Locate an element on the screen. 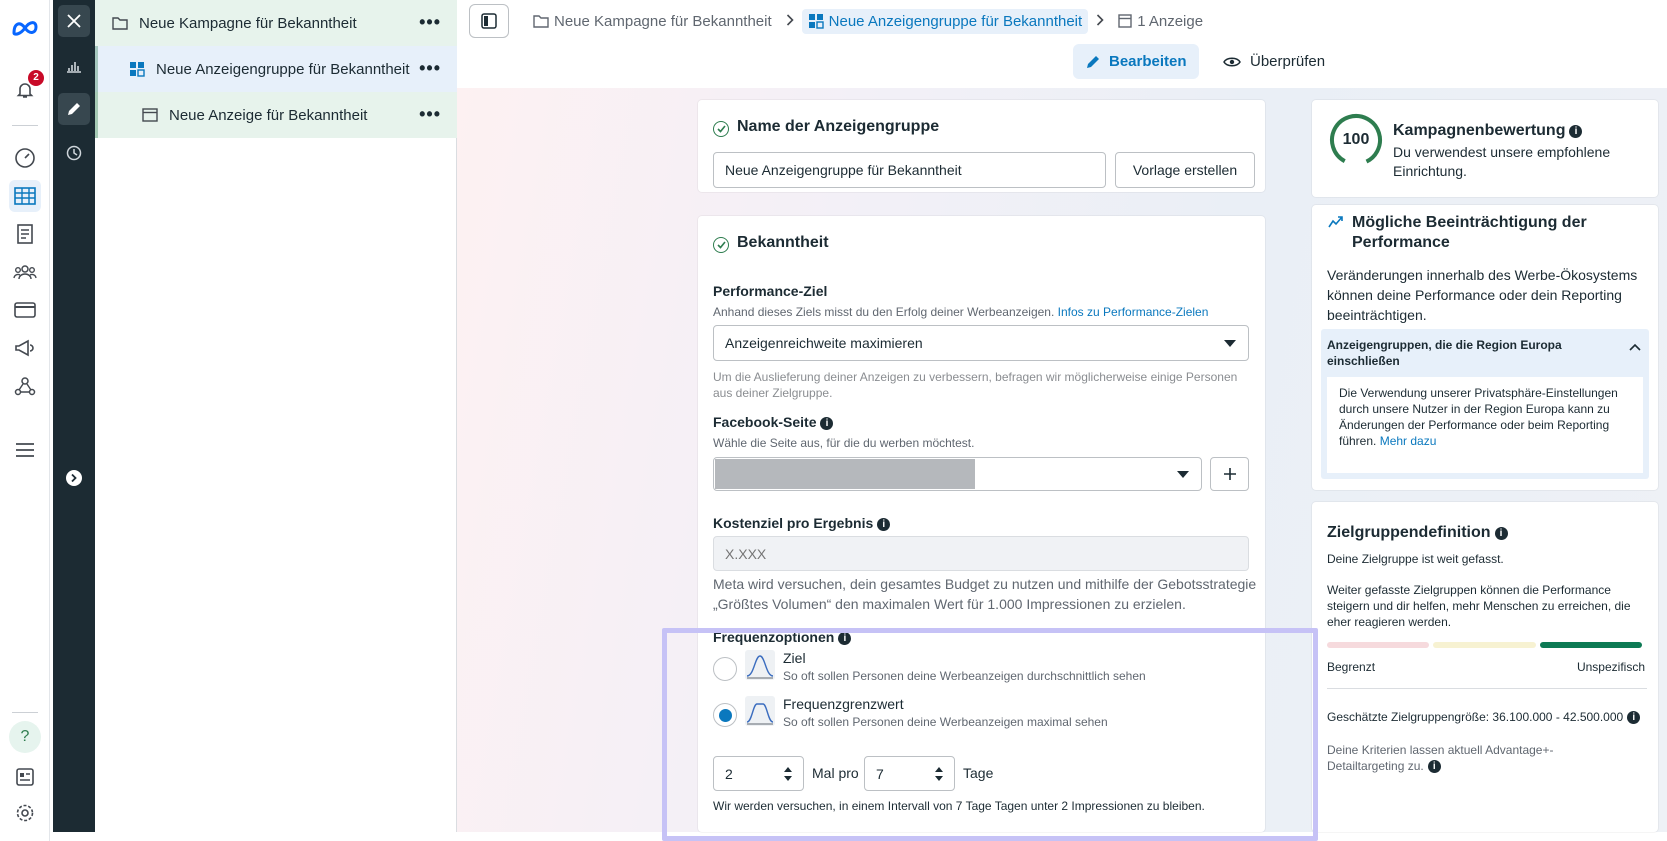 The image size is (1667, 841). tree-item-campaign: Neue Kampagne für Bekanntheit ••• is located at coordinates (276, 23).